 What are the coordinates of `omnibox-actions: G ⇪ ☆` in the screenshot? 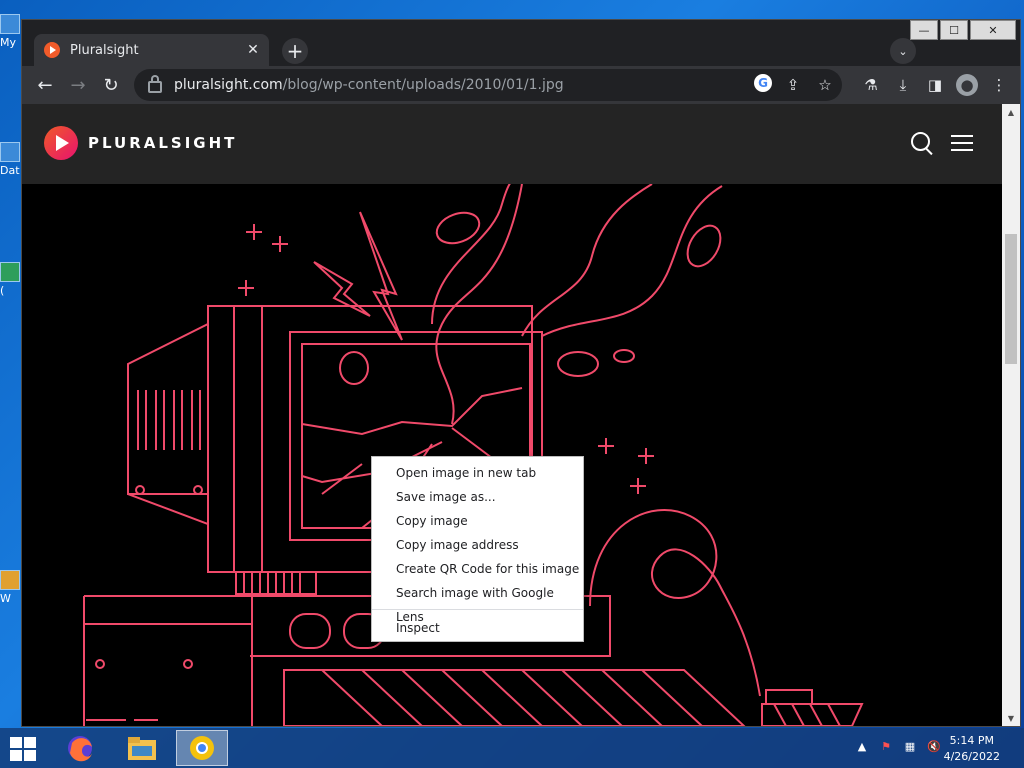 It's located at (790, 85).